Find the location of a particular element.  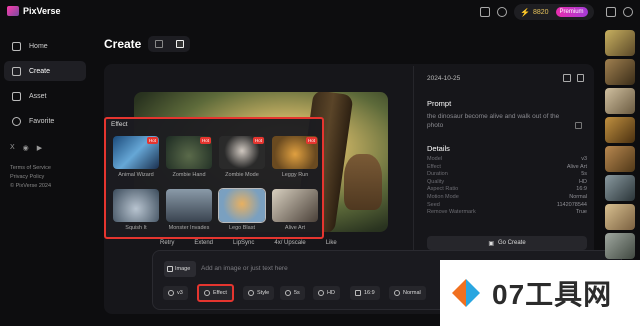

effect-label: Zombie Mode is located at coordinates (242, 175).